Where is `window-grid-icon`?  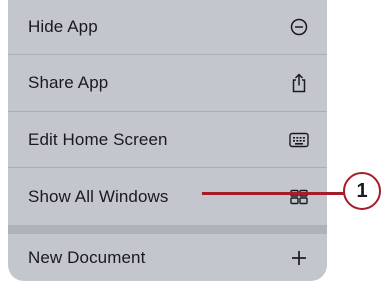 window-grid-icon is located at coordinates (299, 197).